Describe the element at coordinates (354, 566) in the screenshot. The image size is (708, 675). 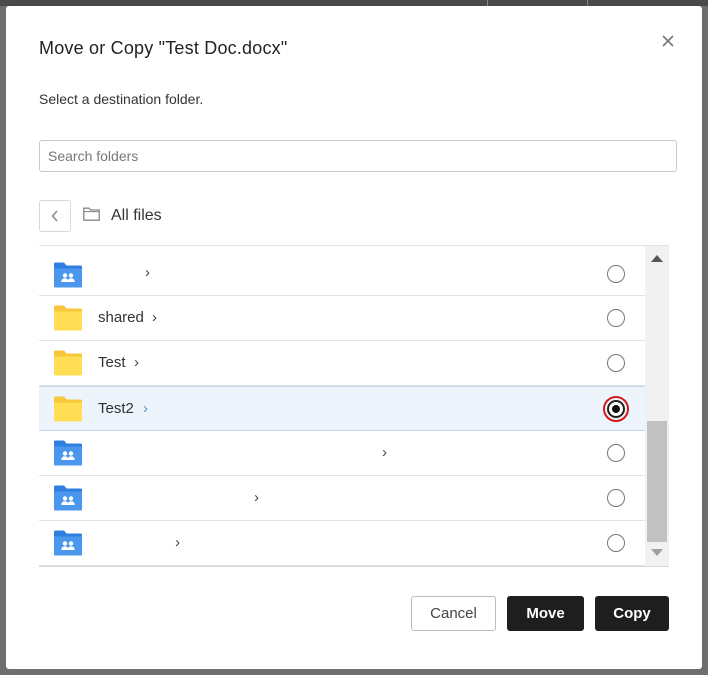
I see `list-divider` at that location.